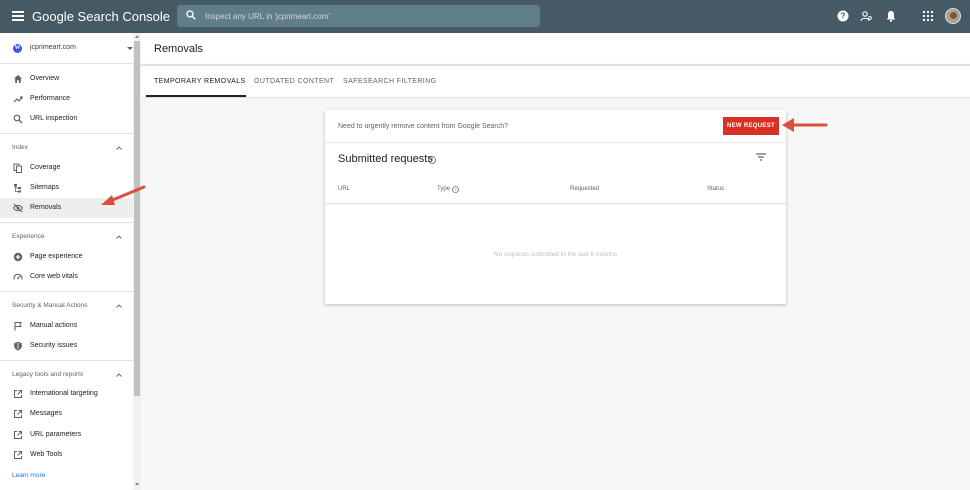 The image size is (970, 490). I want to click on section-title-legacy: Legacy tools and reports, so click(48, 374).